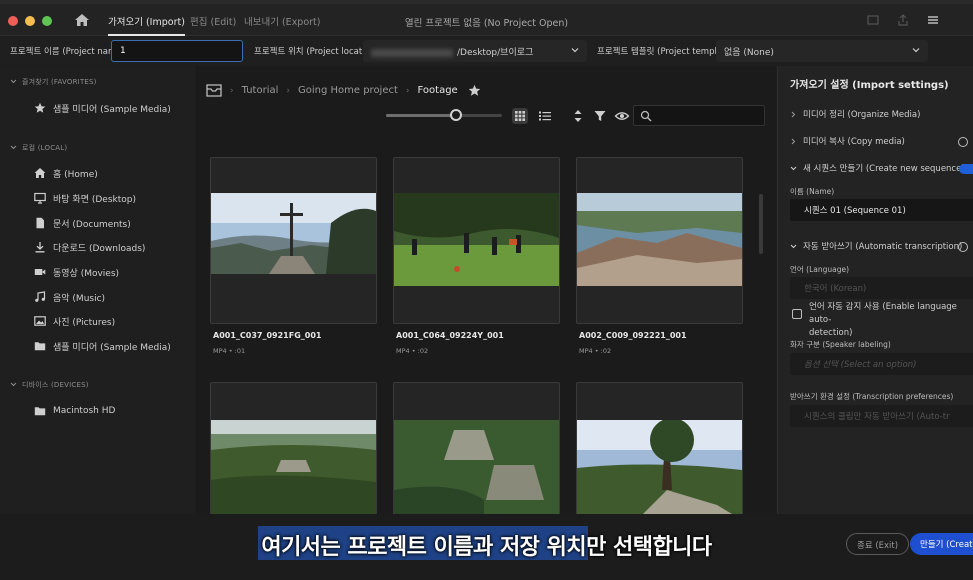 The width and height of the screenshot is (973, 580). I want to click on menu-icon, so click(933, 20).